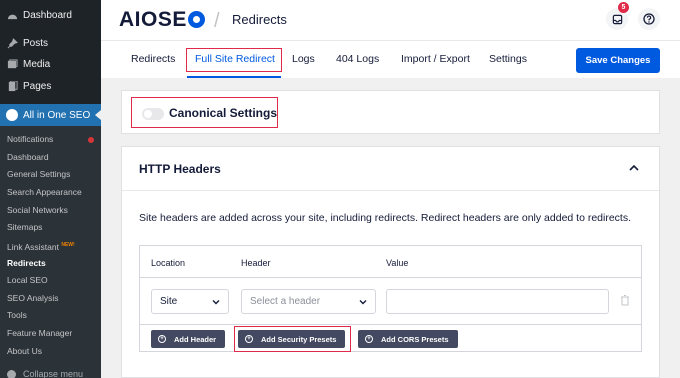 This screenshot has height=378, width=680. What do you see at coordinates (357, 59) in the screenshot?
I see `tab-404-logs: 404 Logs` at bounding box center [357, 59].